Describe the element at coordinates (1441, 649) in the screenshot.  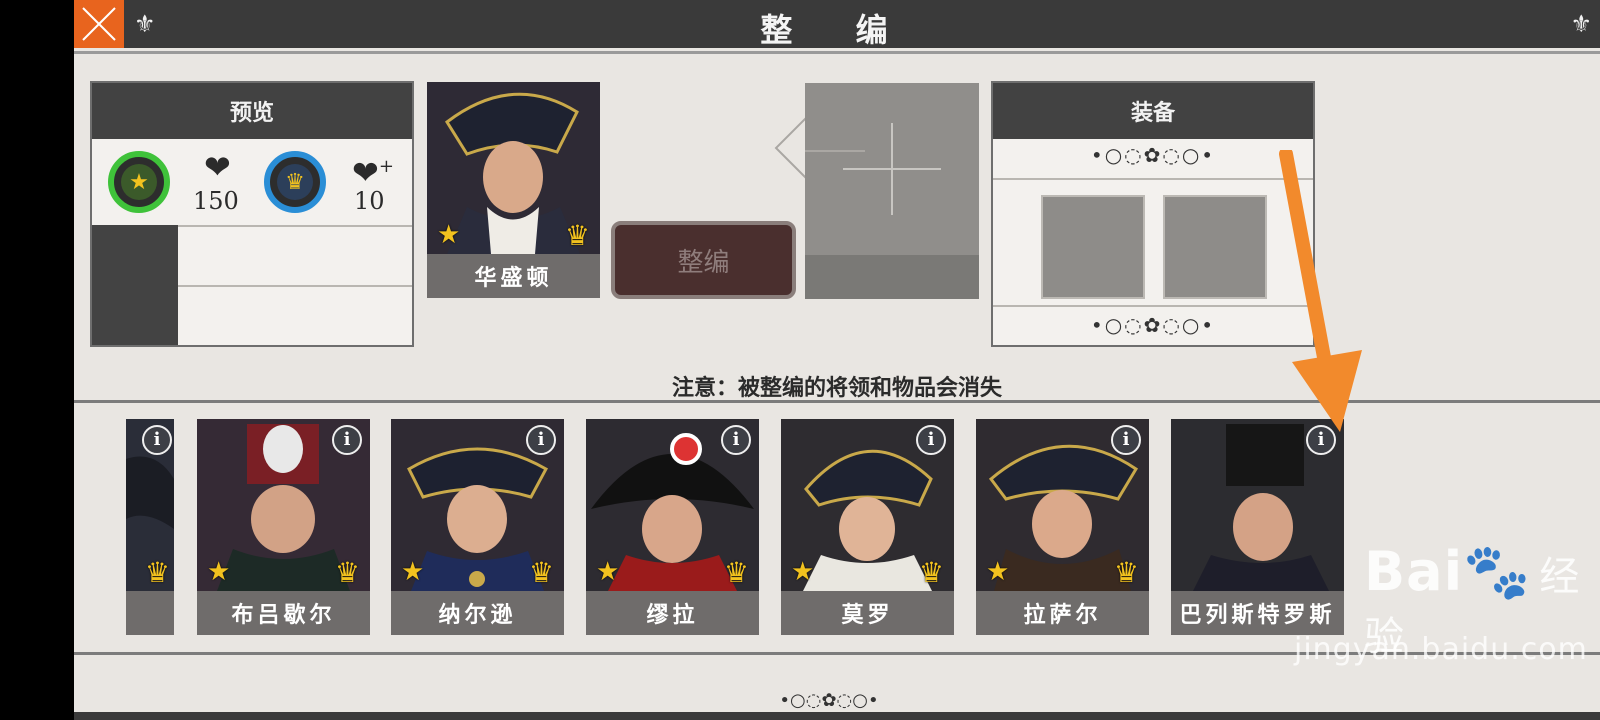
I see `watermark-url: jingyan.baidu.com` at that location.